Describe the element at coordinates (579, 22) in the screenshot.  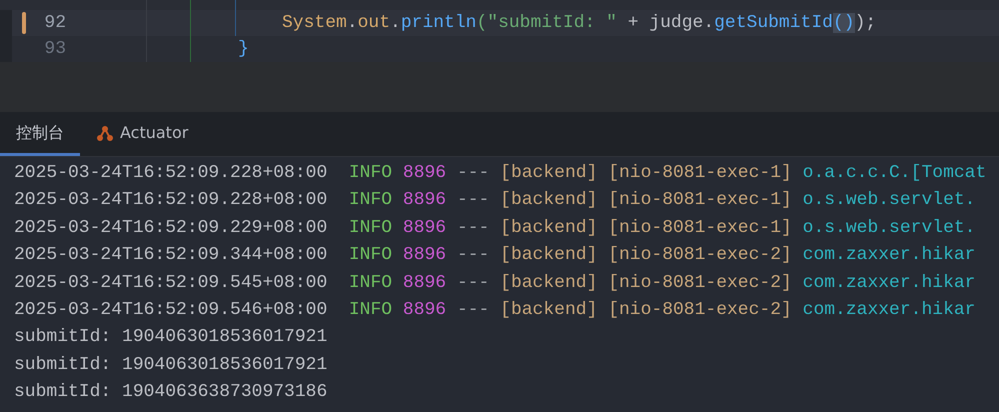
I see `code-line: System.out.println("submitId: " + judge.getSubmitId());` at that location.